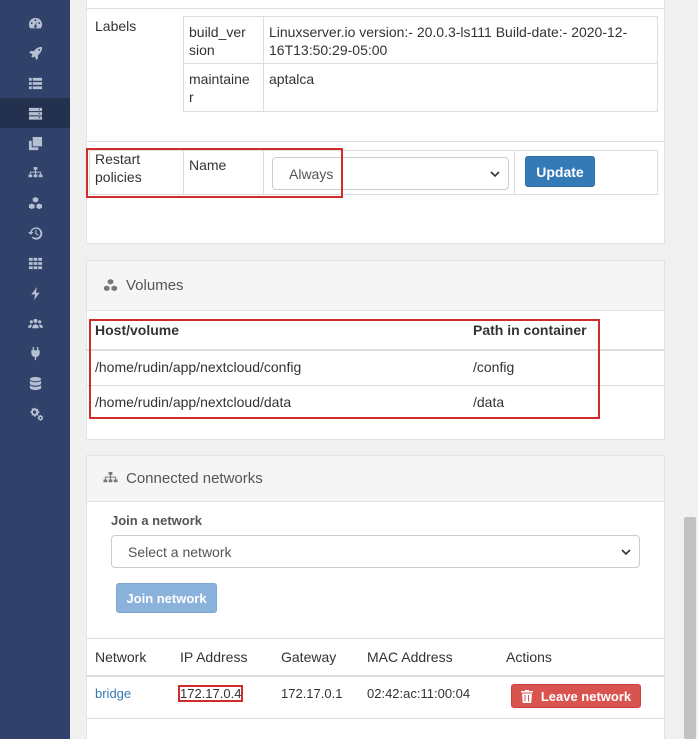  What do you see at coordinates (375, 286) in the screenshot?
I see `volumes-header: Volumes` at bounding box center [375, 286].